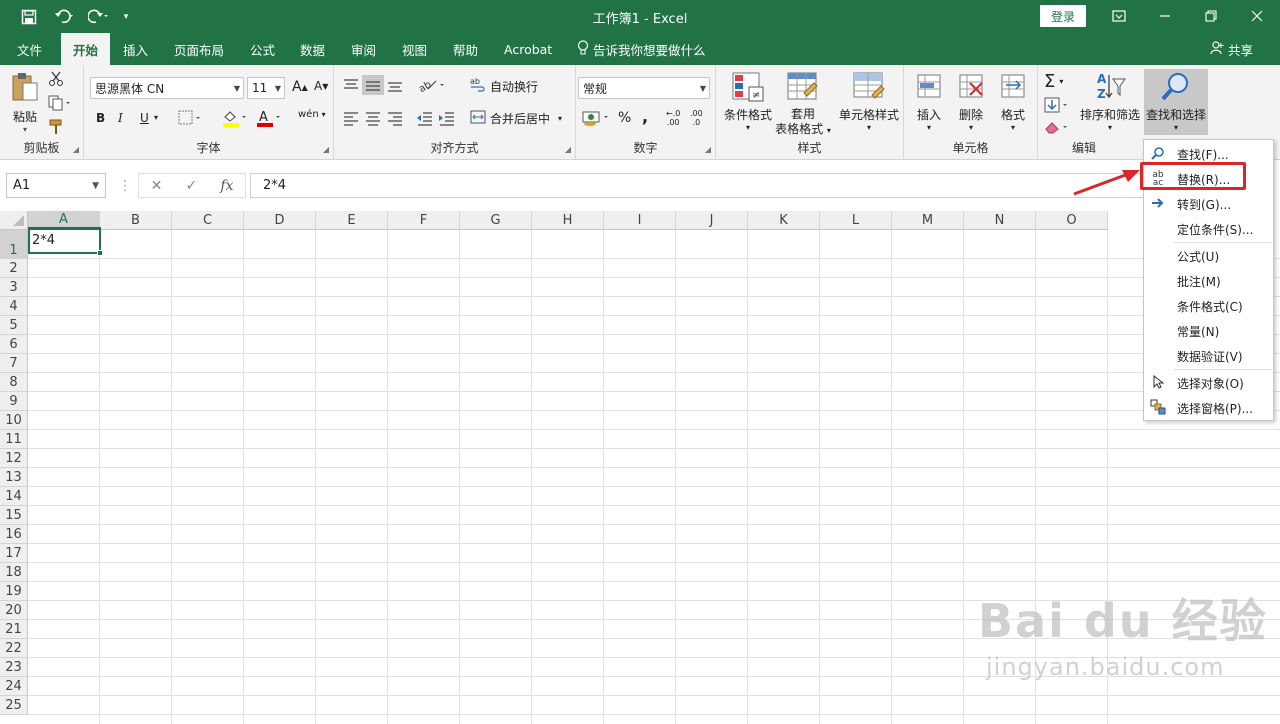  Describe the element at coordinates (14, 401) in the screenshot. I see `row-header-9: 9` at that location.